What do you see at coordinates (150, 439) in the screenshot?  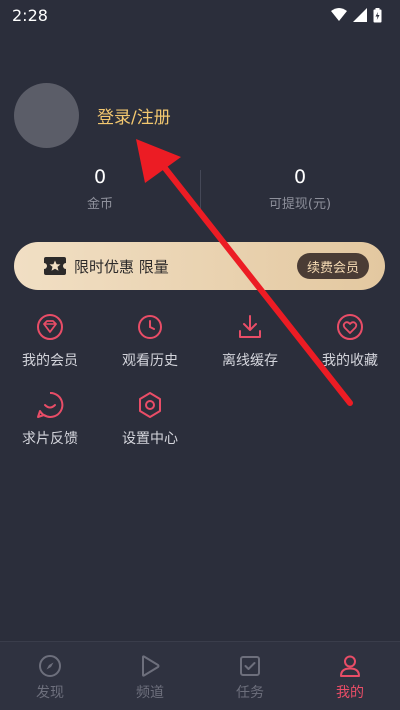 I see `menu-item-label: 设置中心` at bounding box center [150, 439].